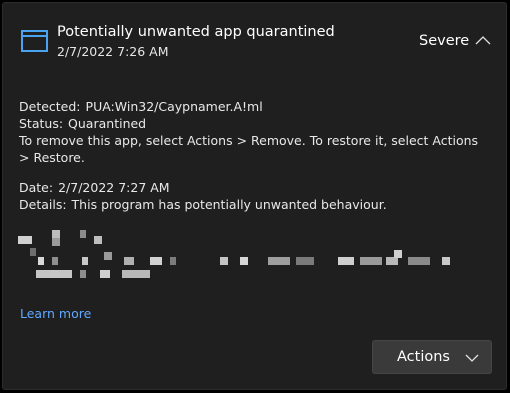  Describe the element at coordinates (41, 123) in the screenshot. I see `status-label: Status:` at that location.